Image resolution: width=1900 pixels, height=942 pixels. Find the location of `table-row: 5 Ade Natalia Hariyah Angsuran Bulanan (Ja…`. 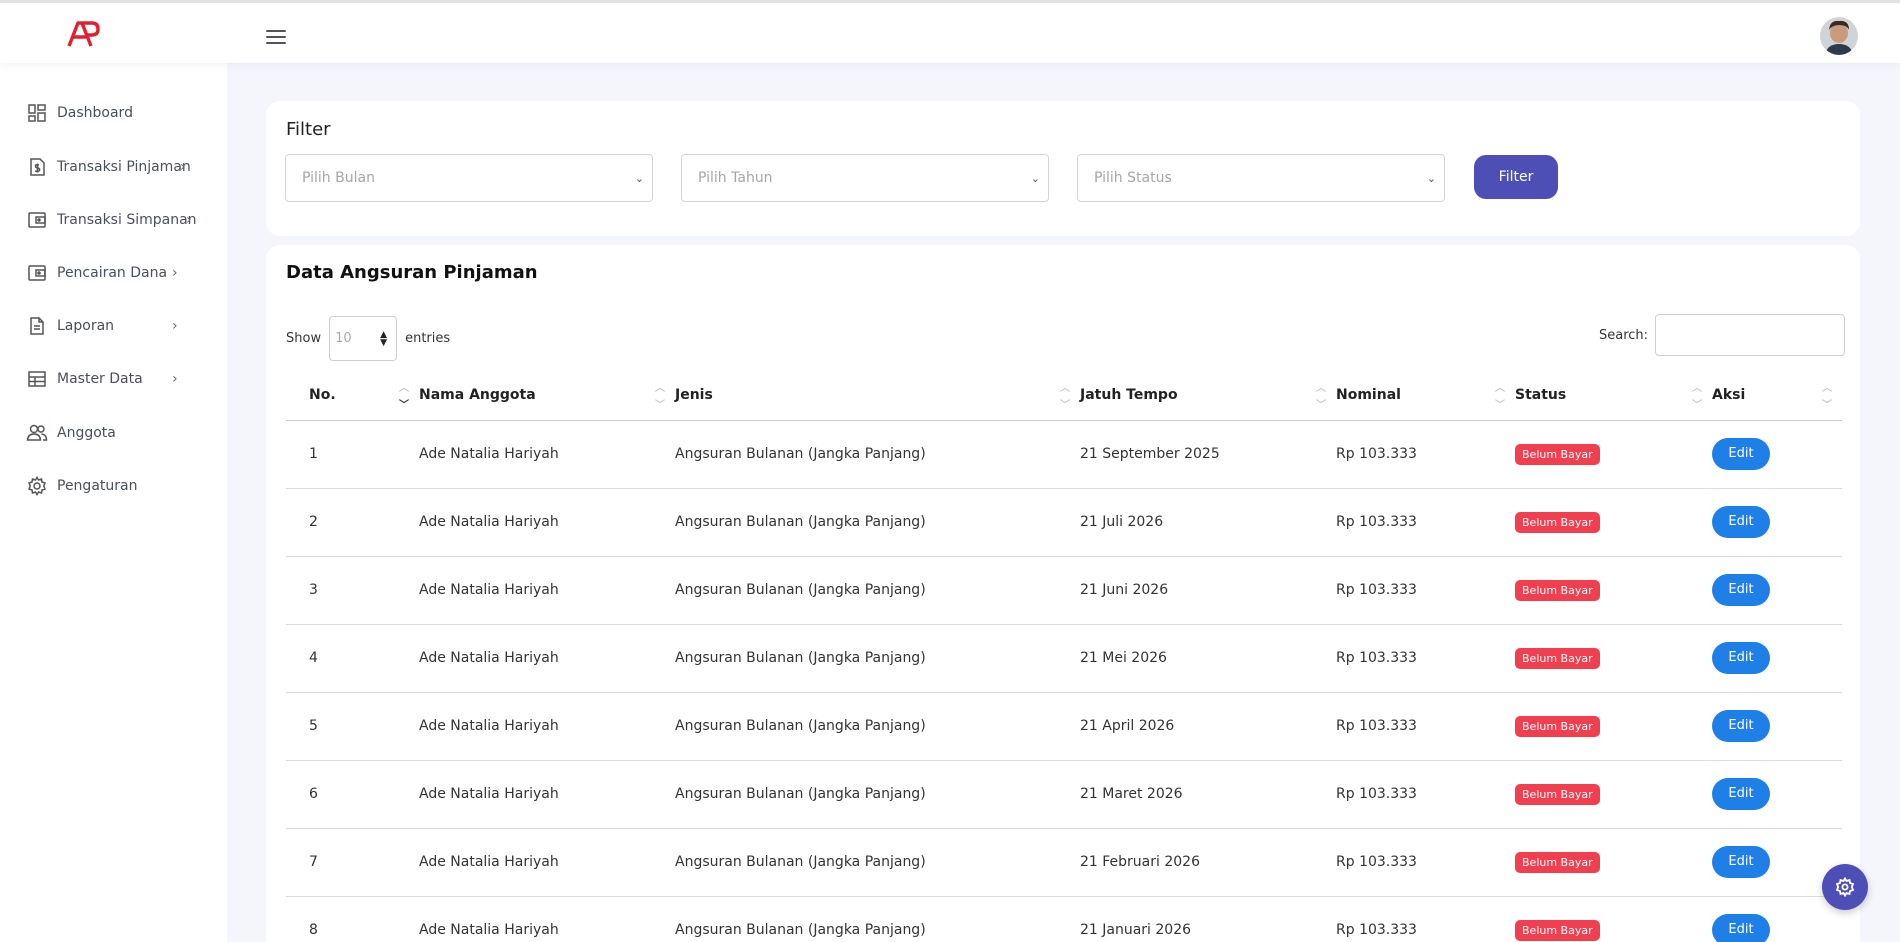

table-row: 5 Ade Natalia Hariyah Angsuran Bulanan (Ja… is located at coordinates (1064, 726).